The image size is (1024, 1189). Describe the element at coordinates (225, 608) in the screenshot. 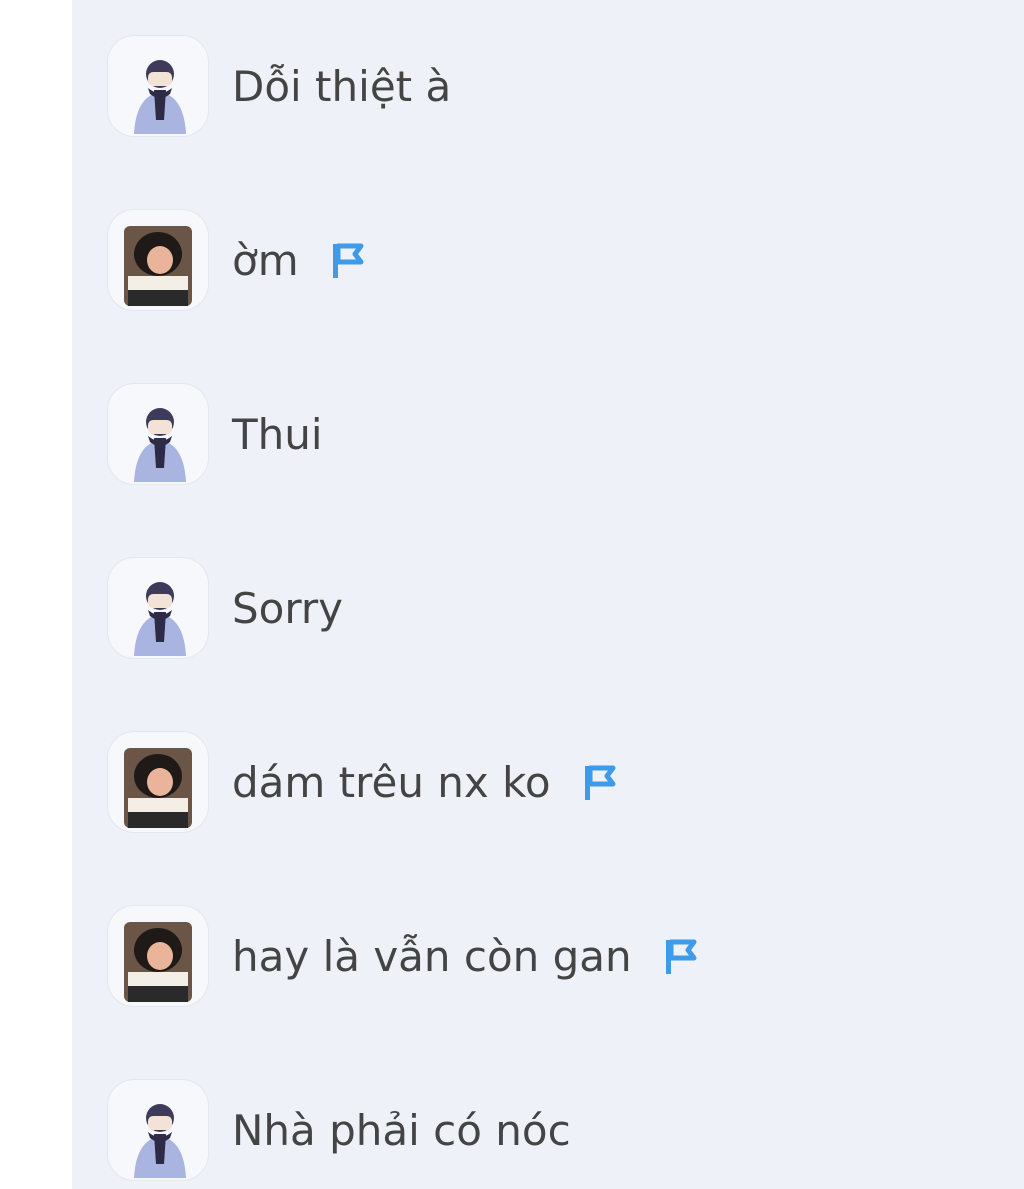

I see `message-row: Sorry` at that location.